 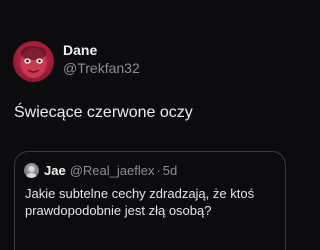 I want to click on quoted-author-display-name: Jae, so click(x=55, y=170).